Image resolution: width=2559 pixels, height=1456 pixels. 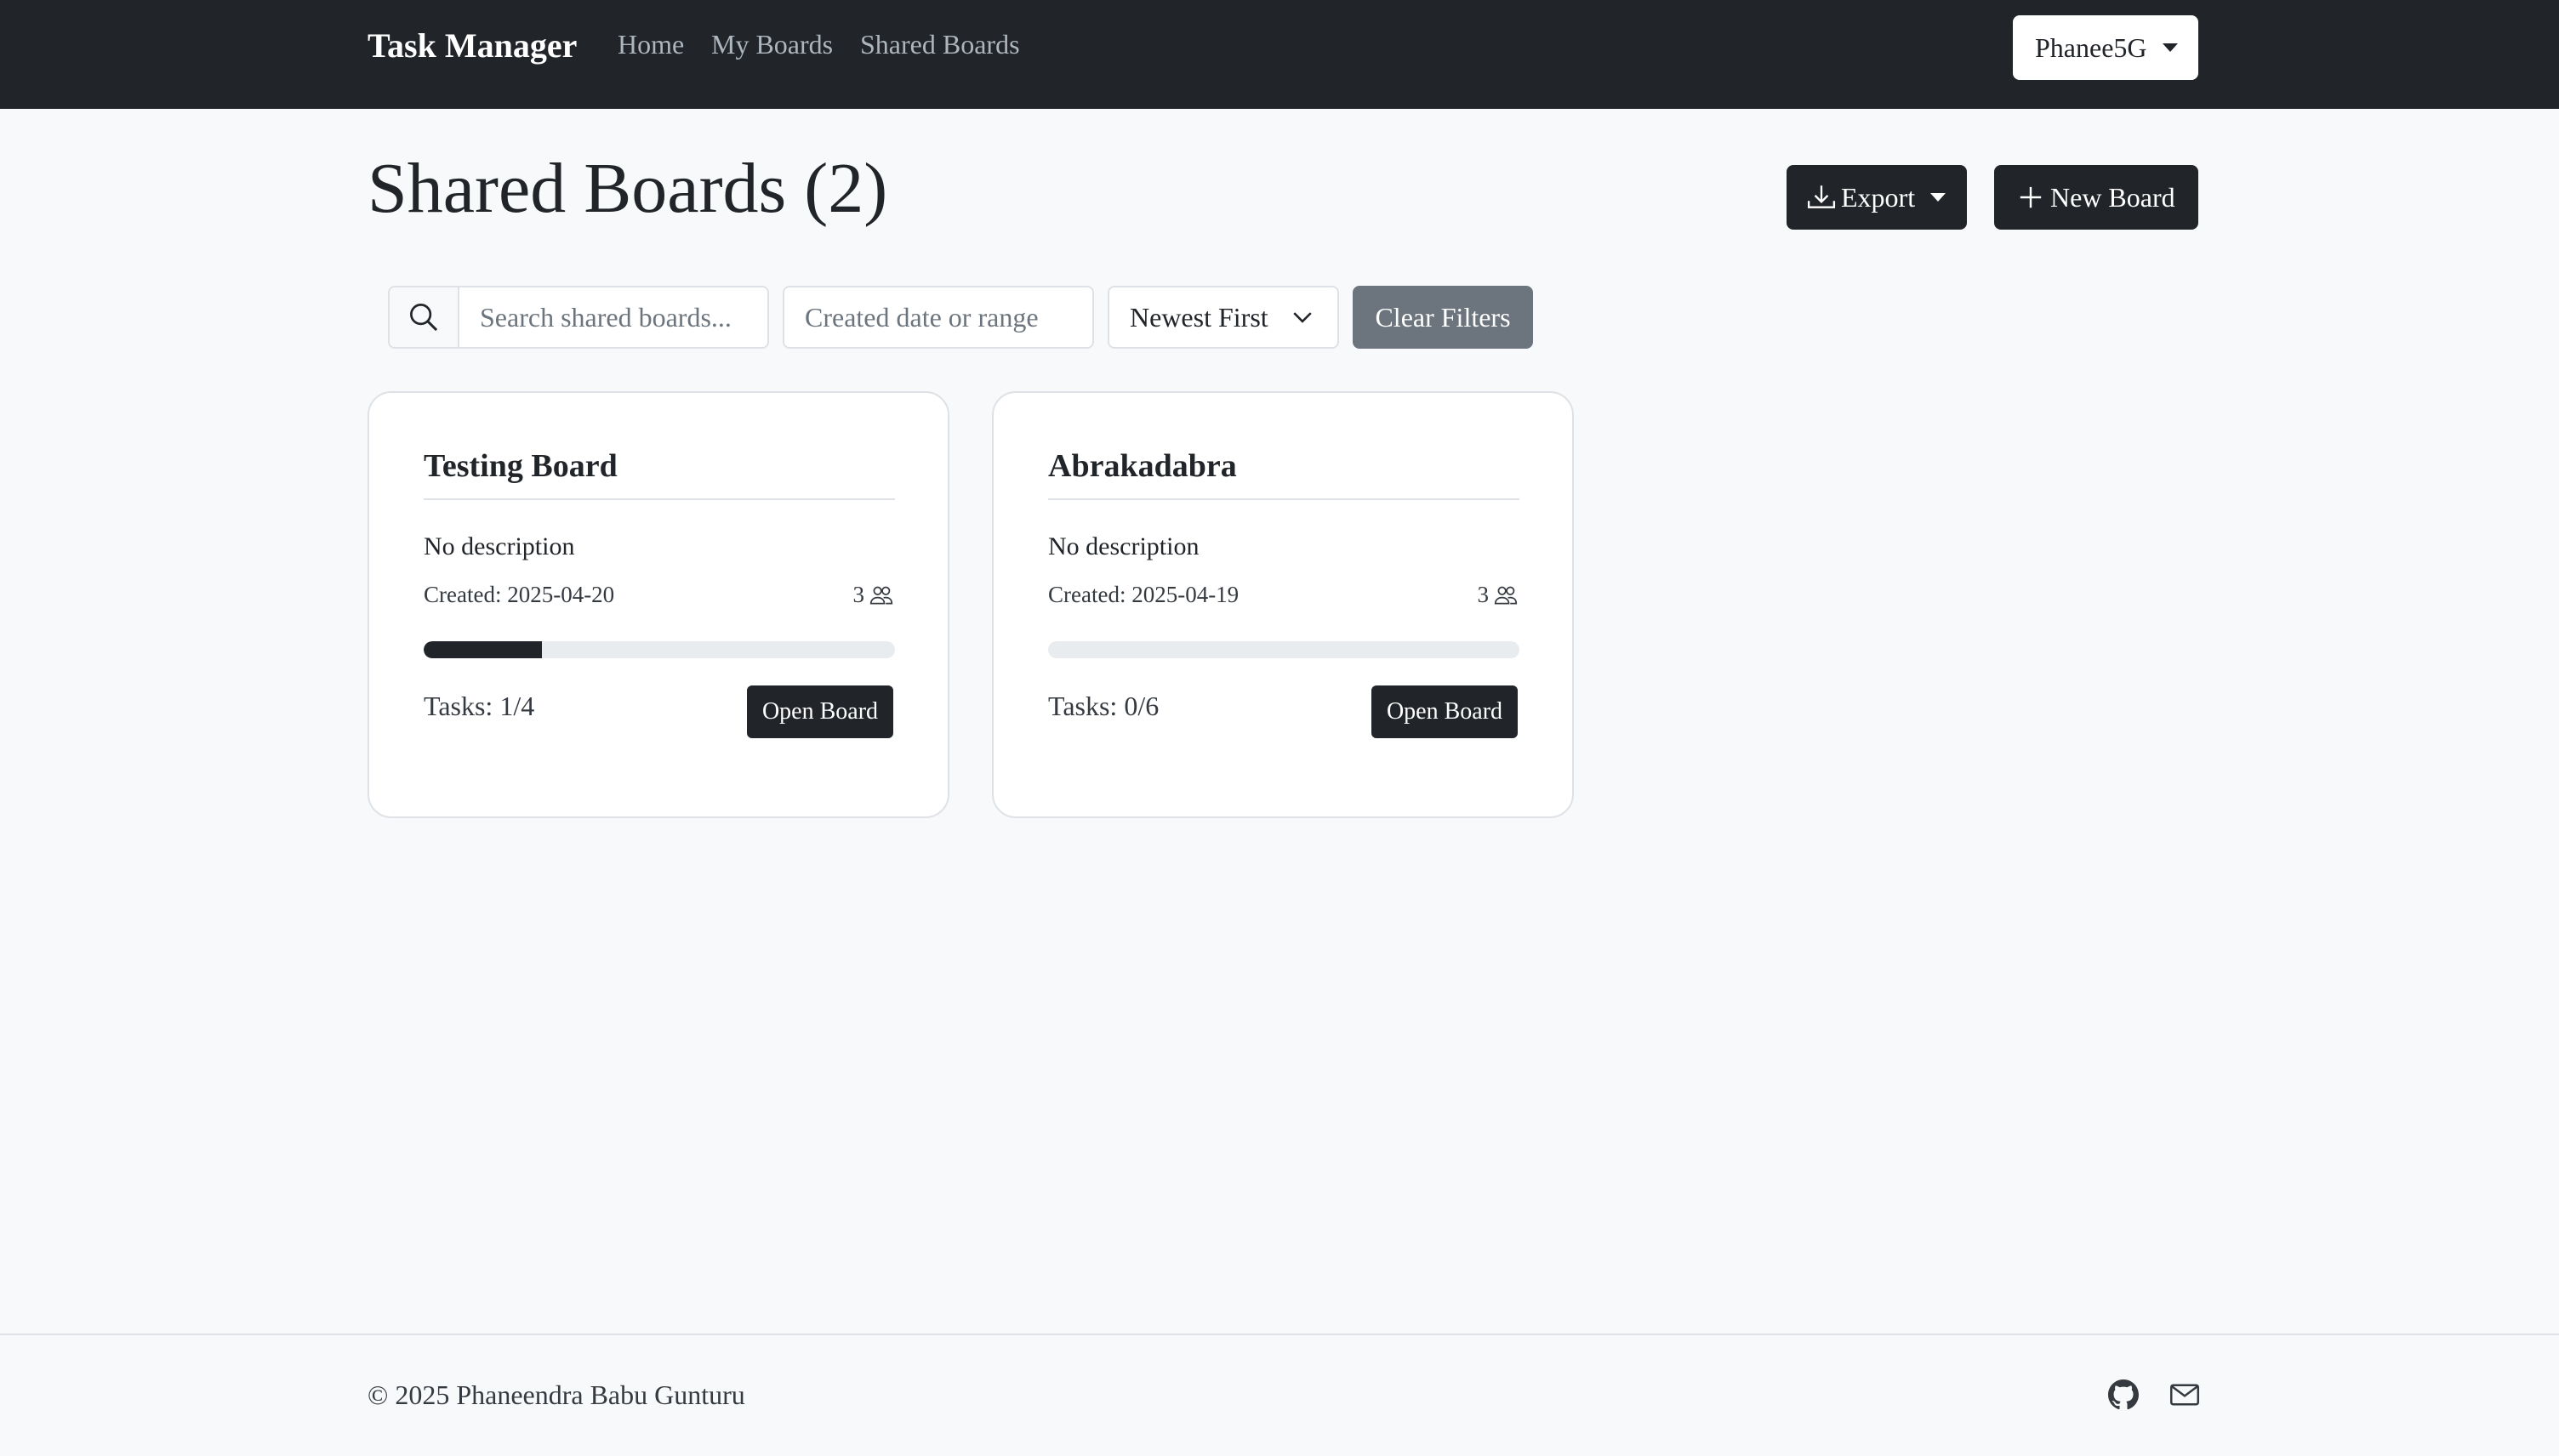 What do you see at coordinates (2123, 1394) in the screenshot?
I see `github-icon` at bounding box center [2123, 1394].